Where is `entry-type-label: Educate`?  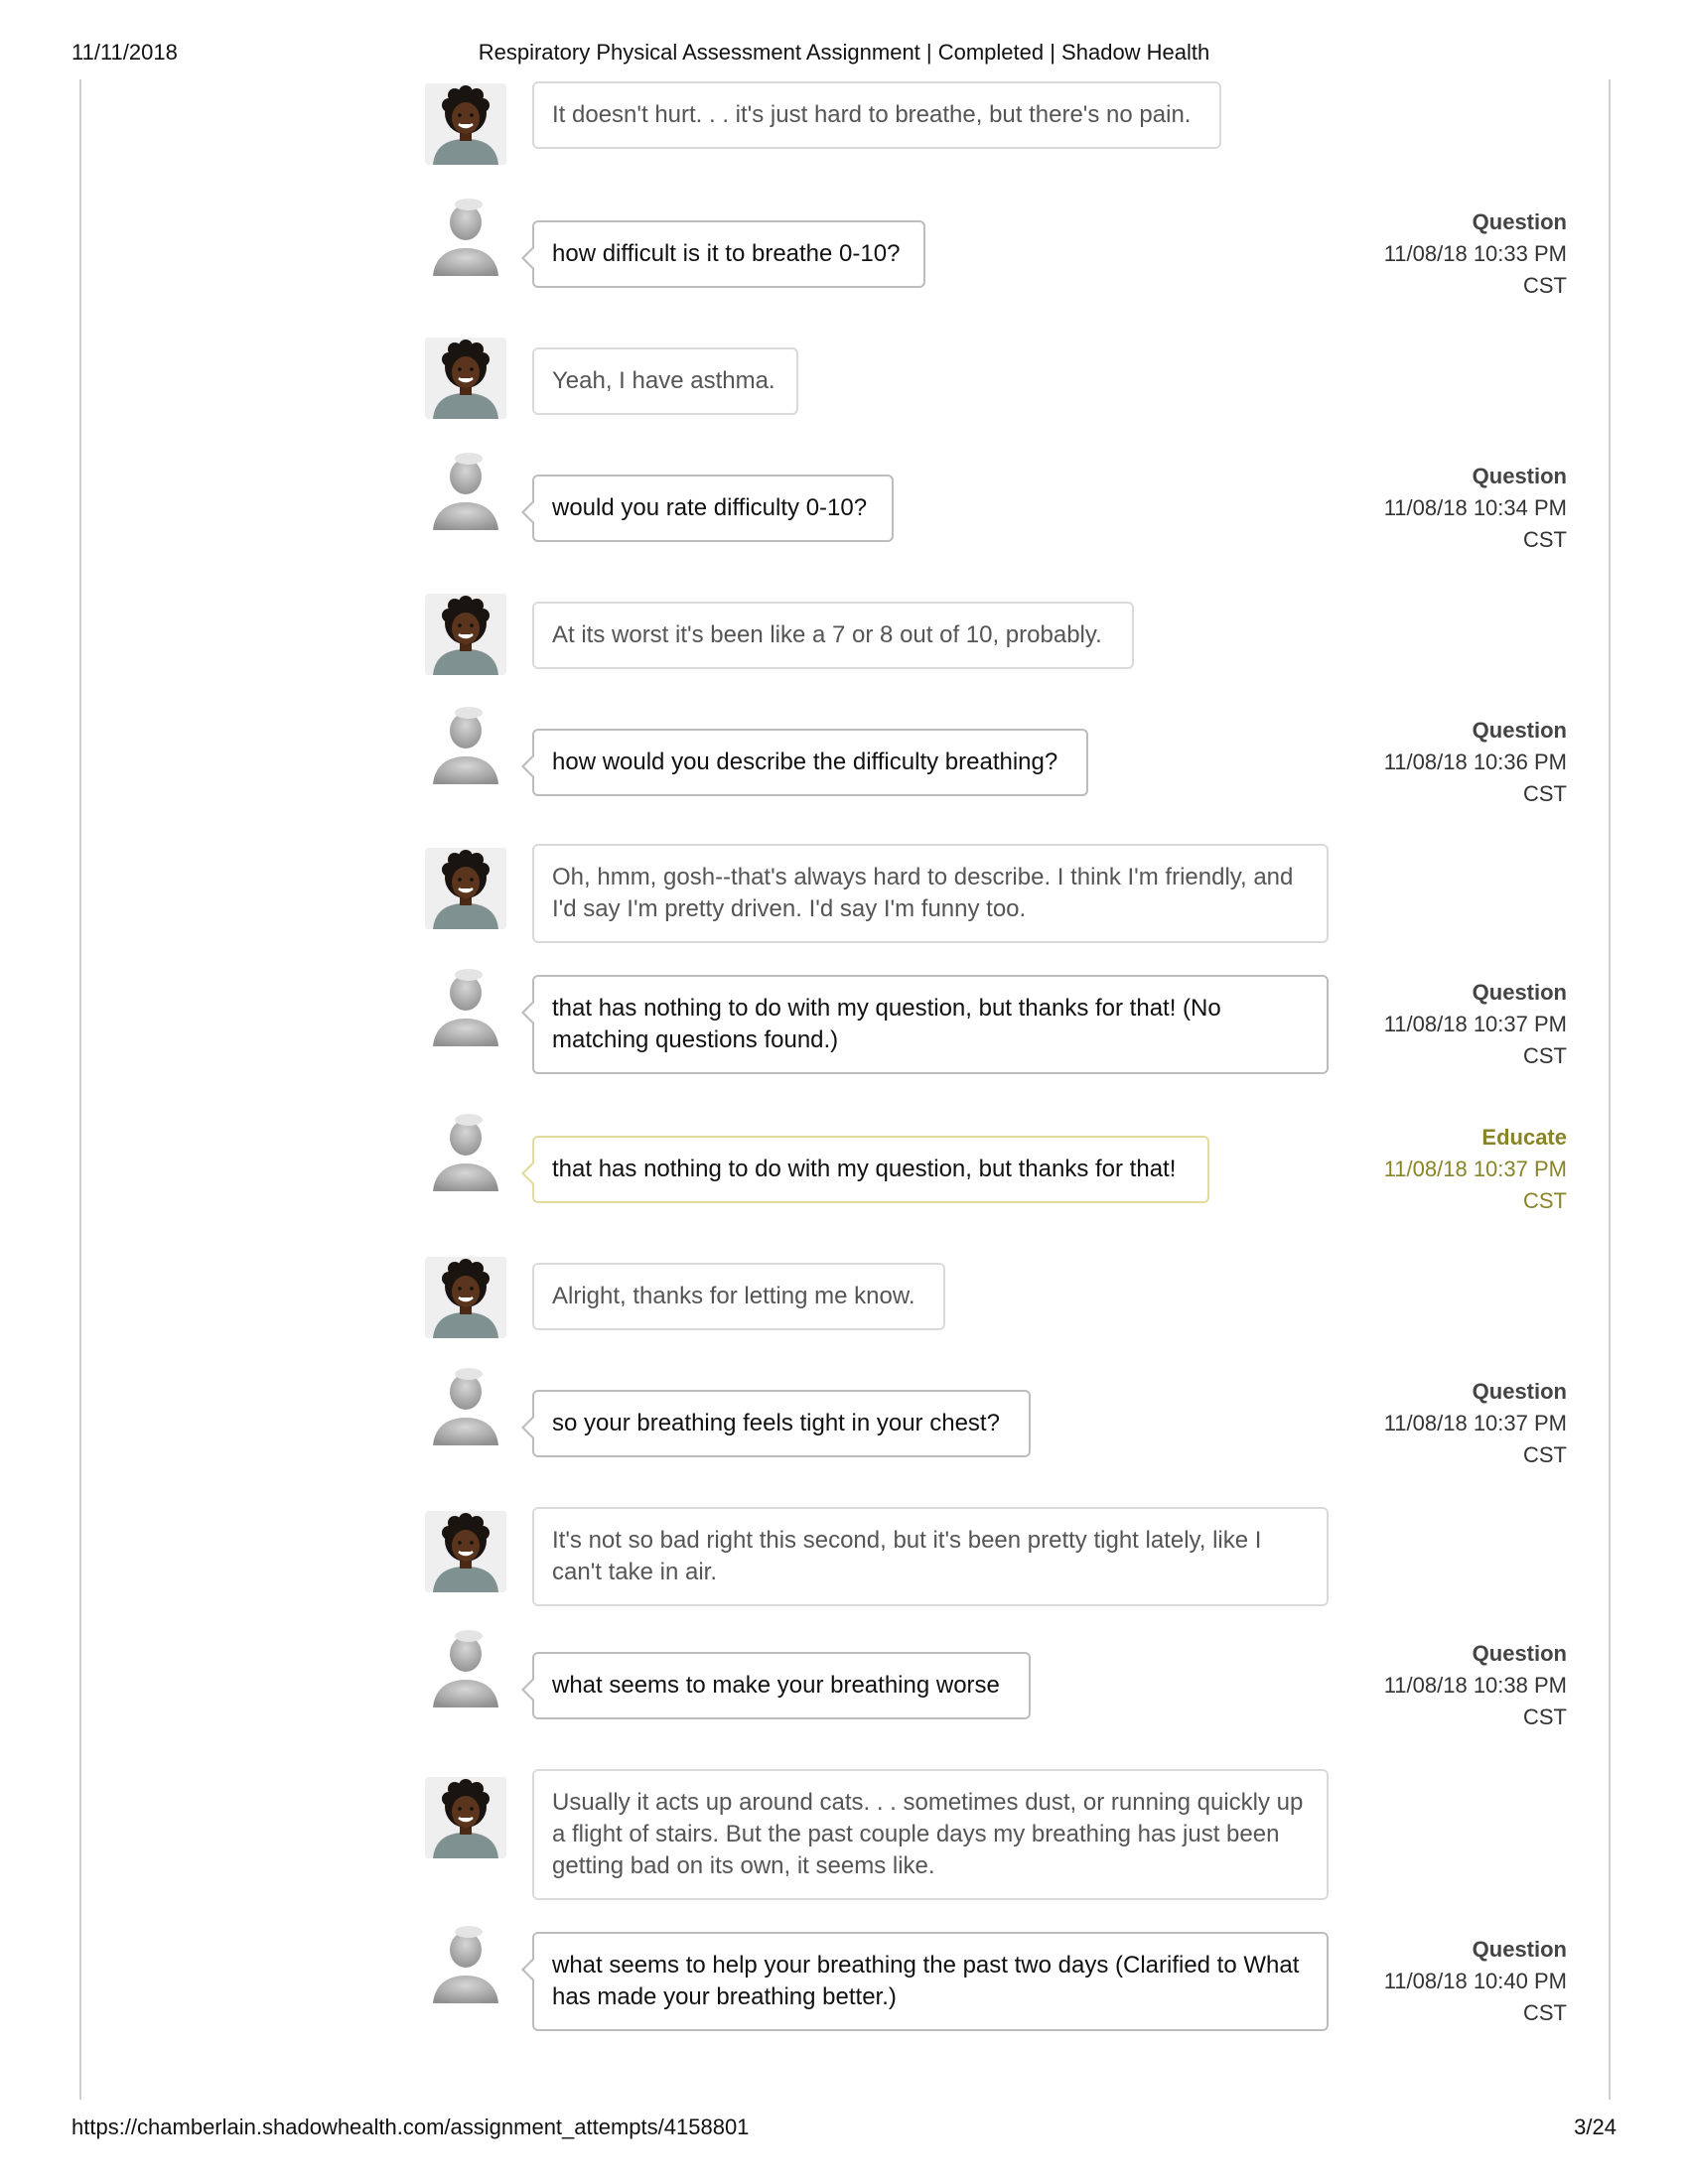
entry-type-label: Educate is located at coordinates (1524, 1137).